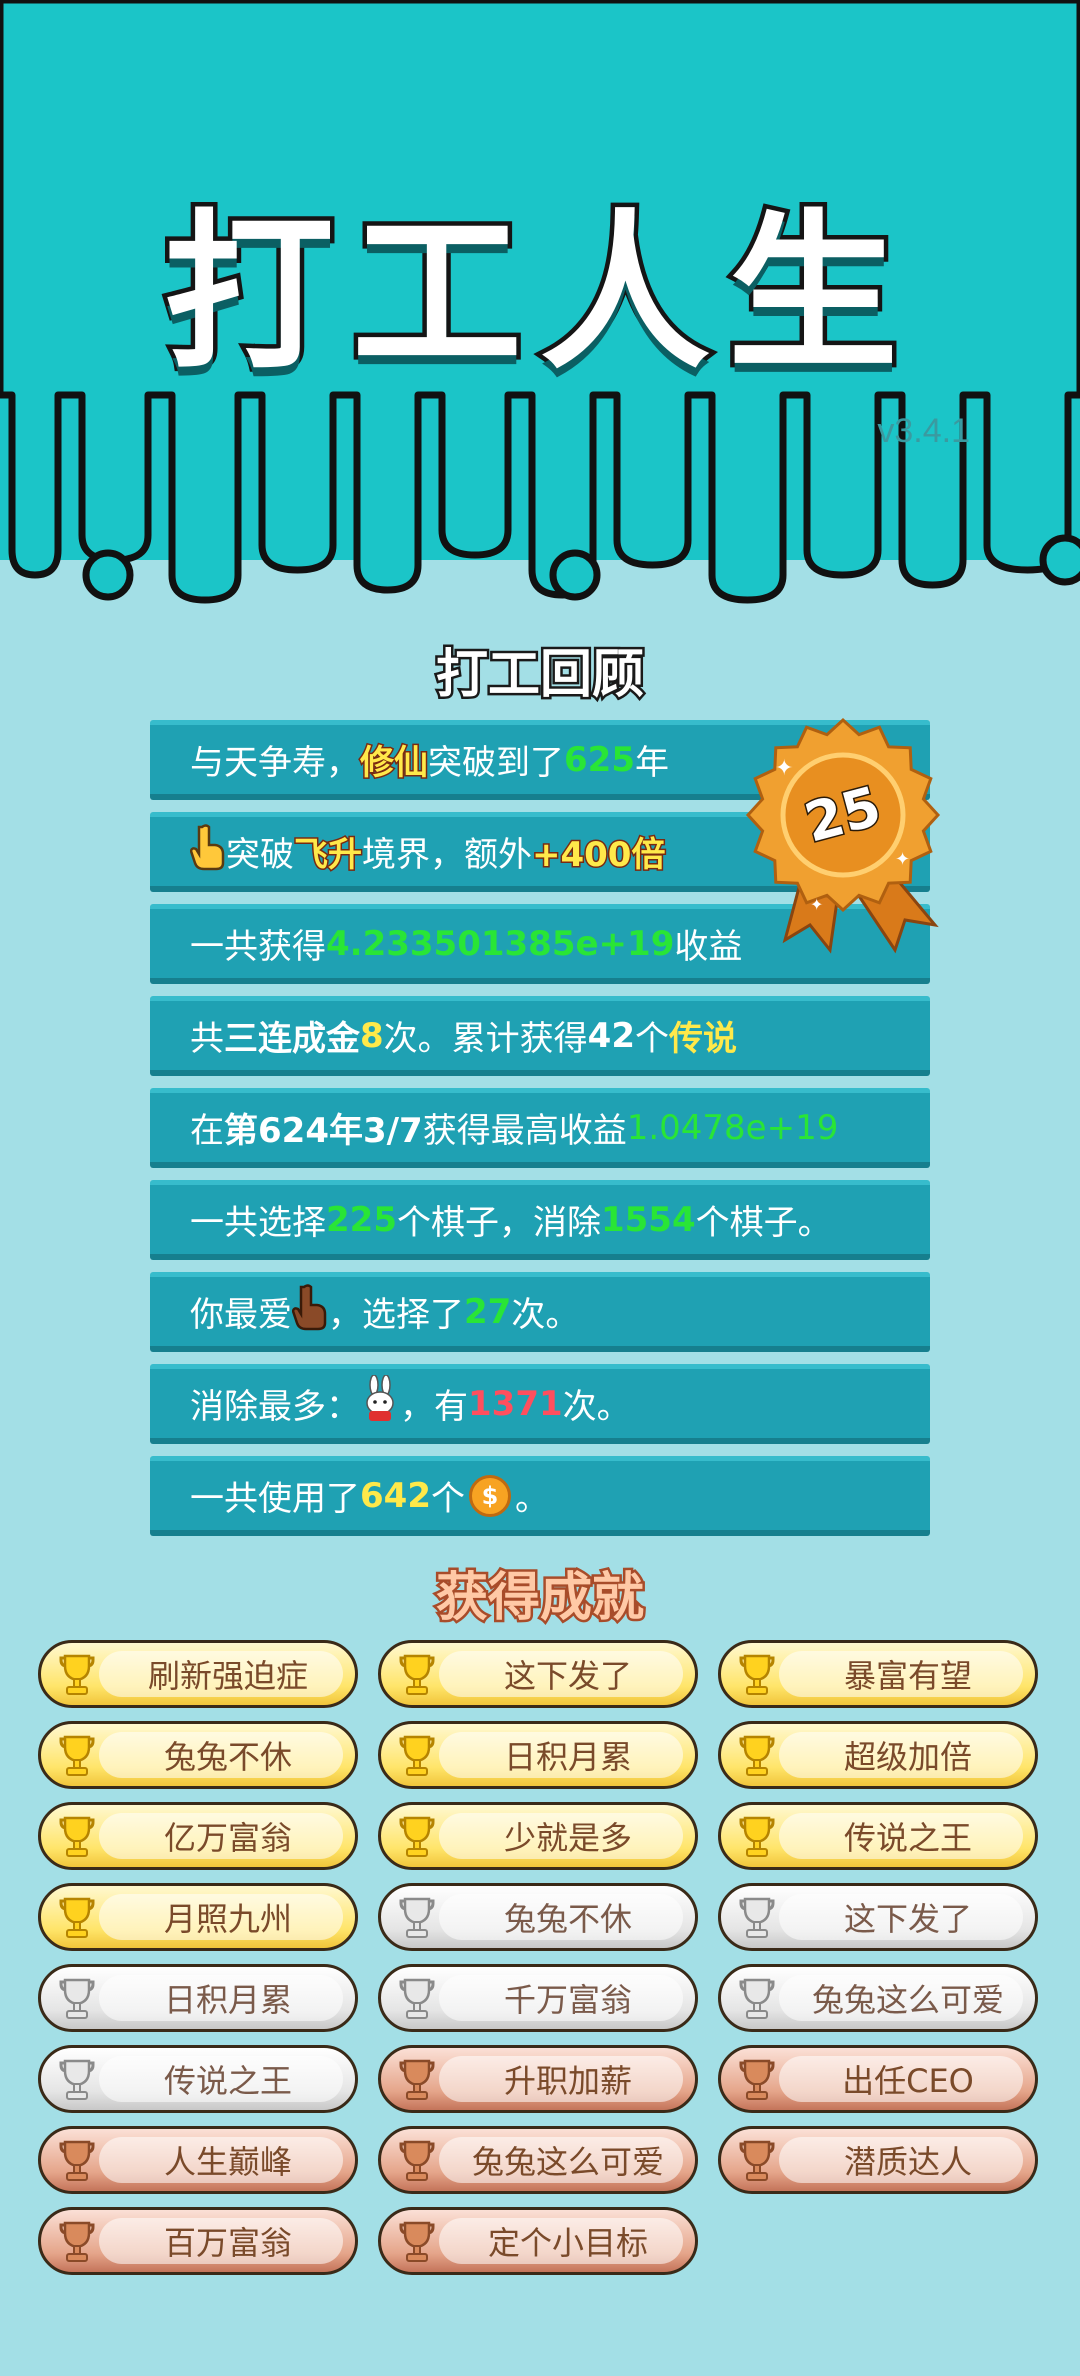 Image resolution: width=1080 pixels, height=2376 pixels. What do you see at coordinates (598, 855) in the screenshot?
I see `stat-value: +400倍` at bounding box center [598, 855].